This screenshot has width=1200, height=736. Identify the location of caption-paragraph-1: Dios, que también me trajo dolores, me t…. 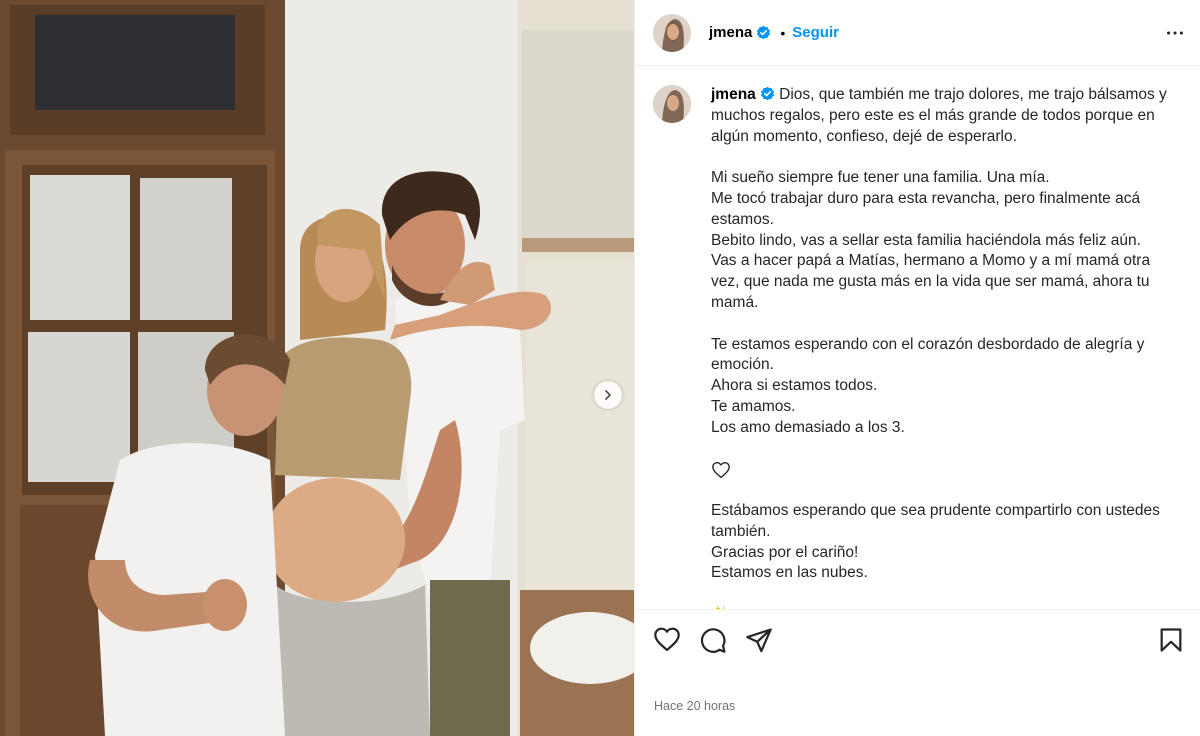
(939, 115).